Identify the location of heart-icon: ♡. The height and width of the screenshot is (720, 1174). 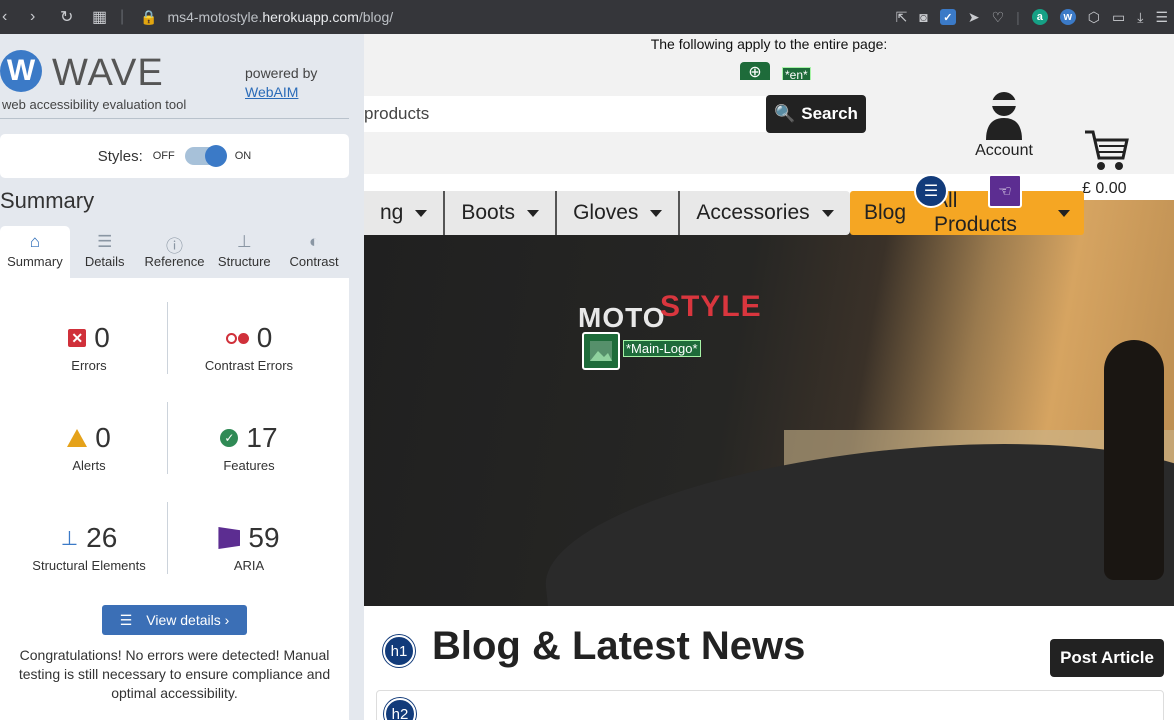
(998, 17).